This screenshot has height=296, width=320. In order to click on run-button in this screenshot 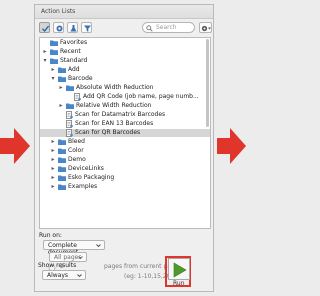, I will do `click(179, 269)`.